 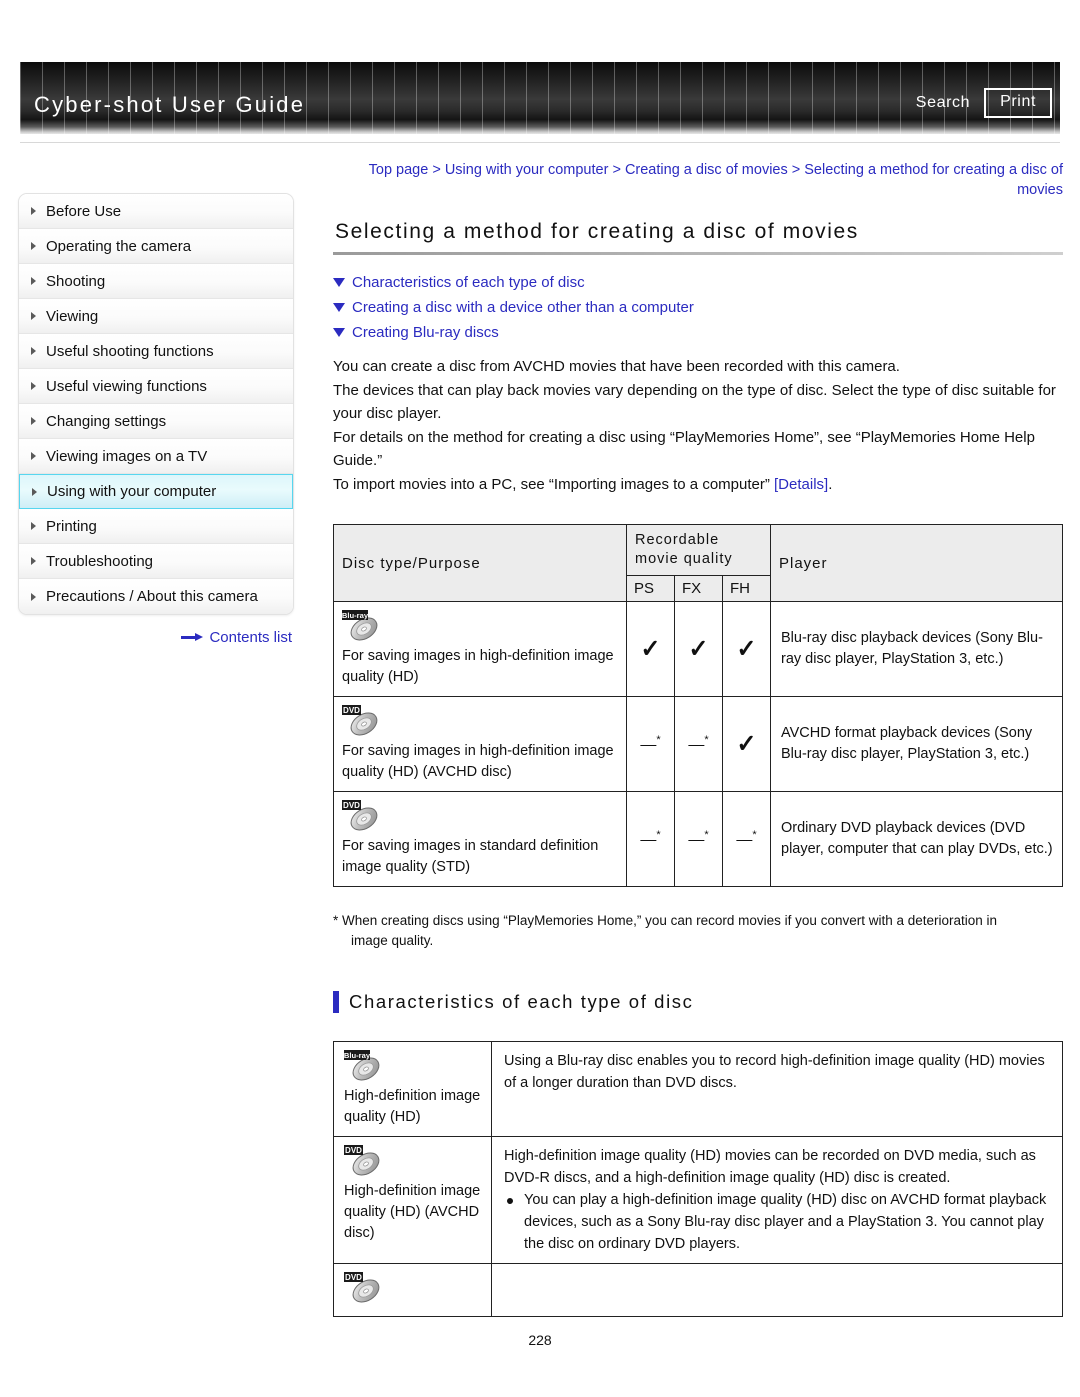 I want to click on footnote-line-2: image quality., so click(x=392, y=940).